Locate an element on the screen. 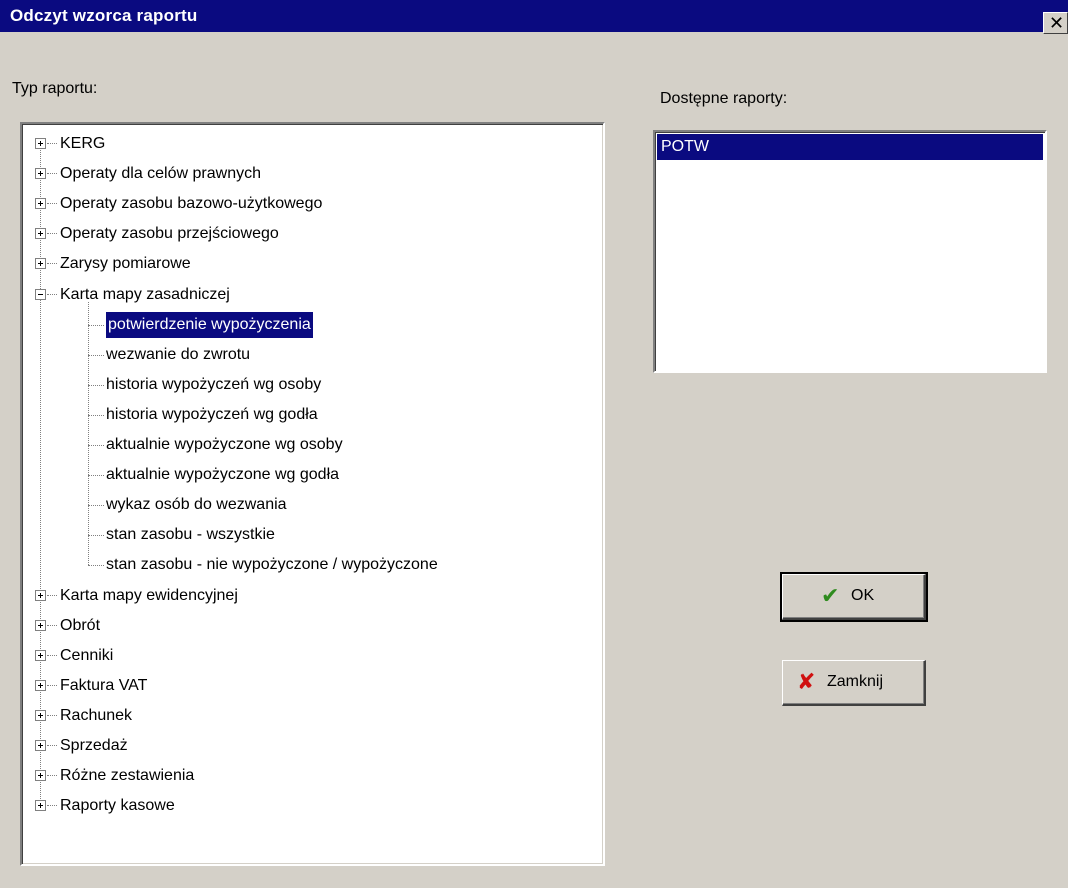 Image resolution: width=1068 pixels, height=888 pixels. tree-node-label: stan zasobu - wszystkie is located at coordinates (190, 535).